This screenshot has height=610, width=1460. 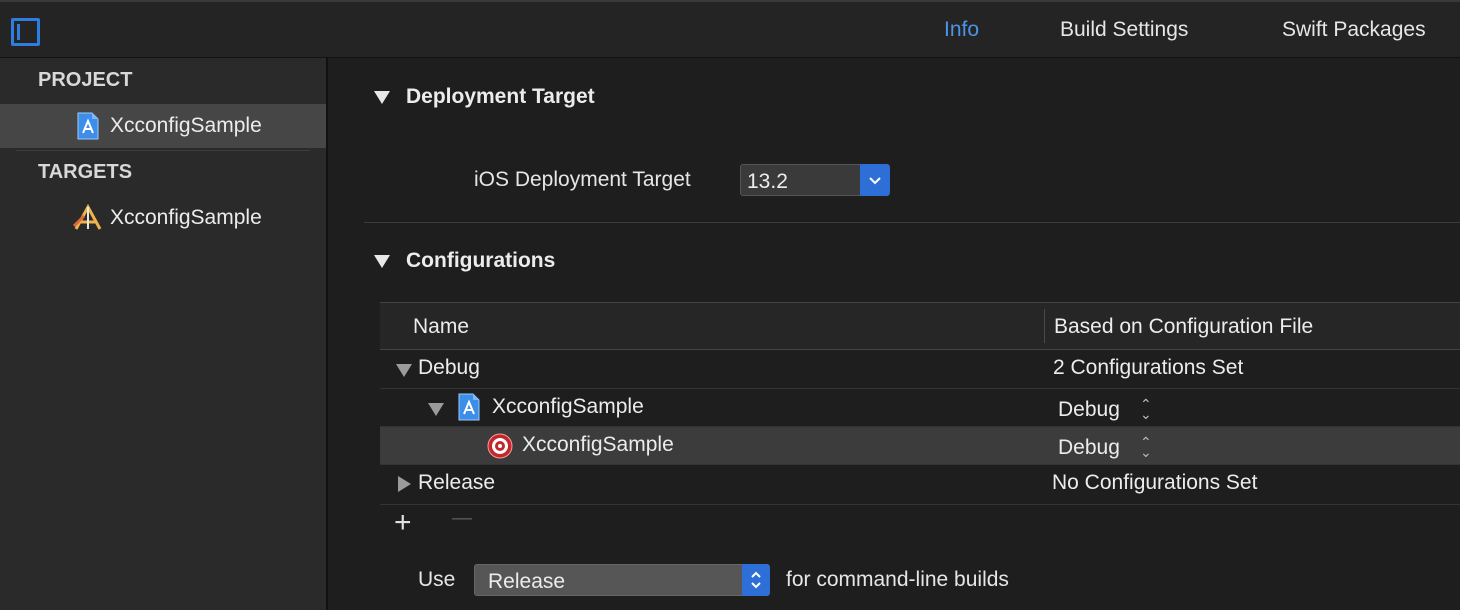 What do you see at coordinates (163, 150) in the screenshot?
I see `sidebar-divider` at bounding box center [163, 150].